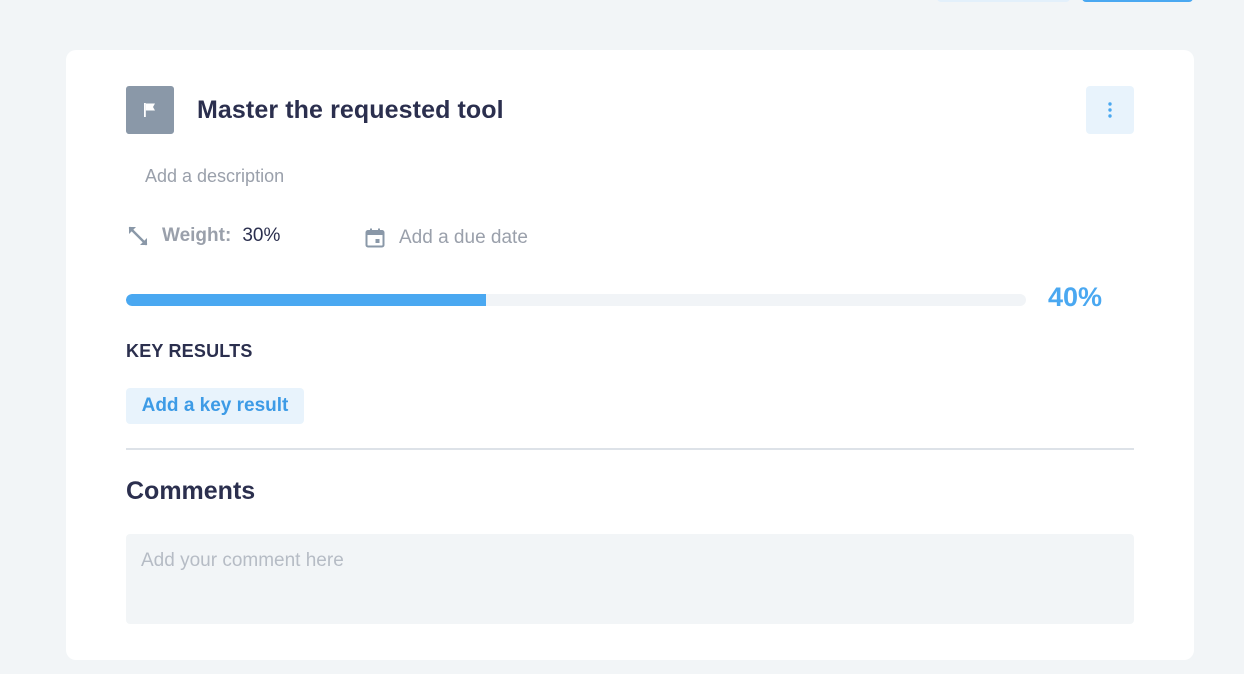  I want to click on progress-fill, so click(306, 300).